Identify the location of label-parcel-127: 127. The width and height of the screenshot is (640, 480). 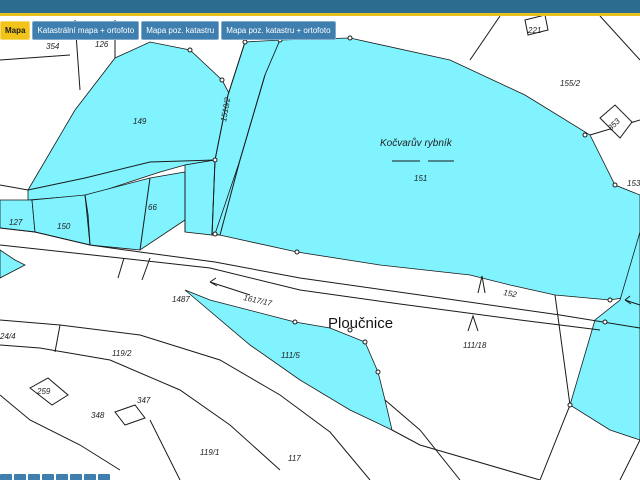
(16, 222).